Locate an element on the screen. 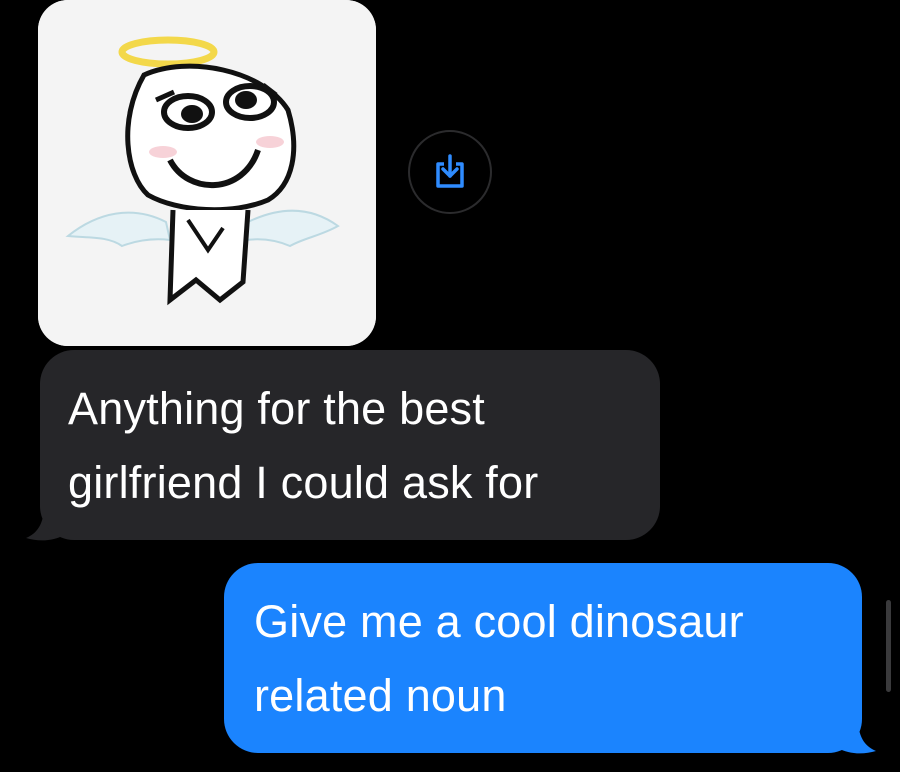 This screenshot has width=900, height=772. scroll-indicator is located at coordinates (888, 646).